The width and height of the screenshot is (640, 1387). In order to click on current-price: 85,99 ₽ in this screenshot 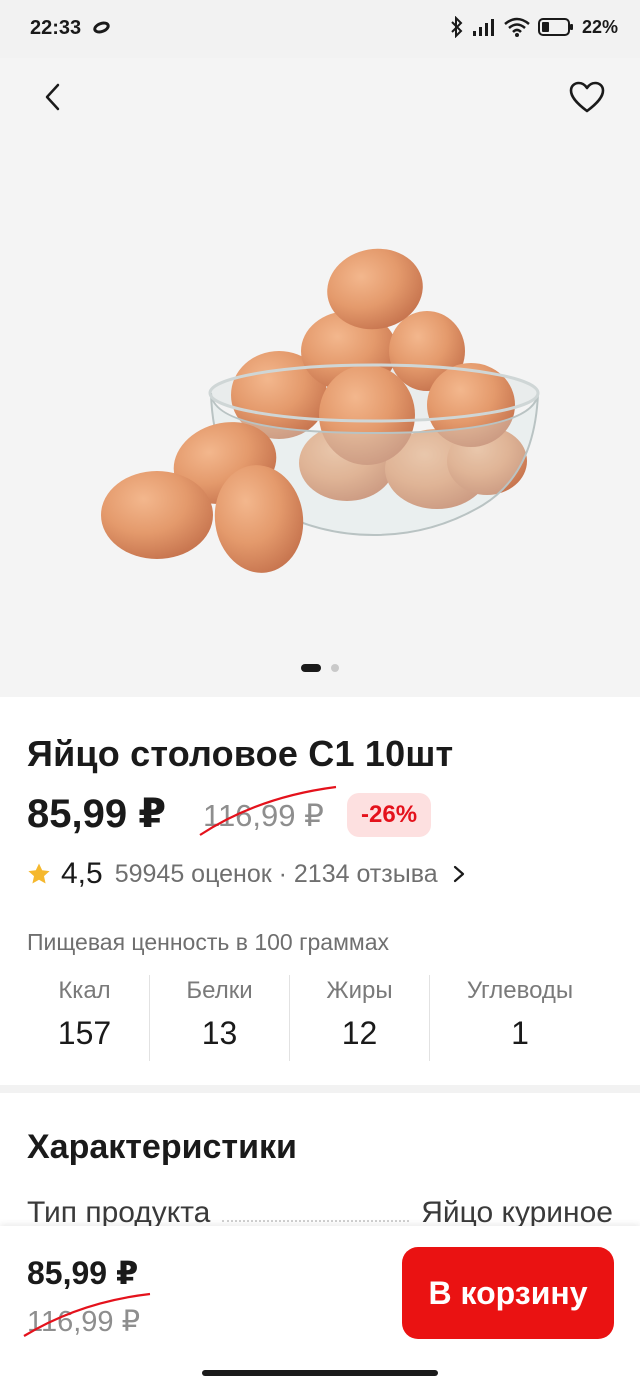, I will do `click(97, 814)`.